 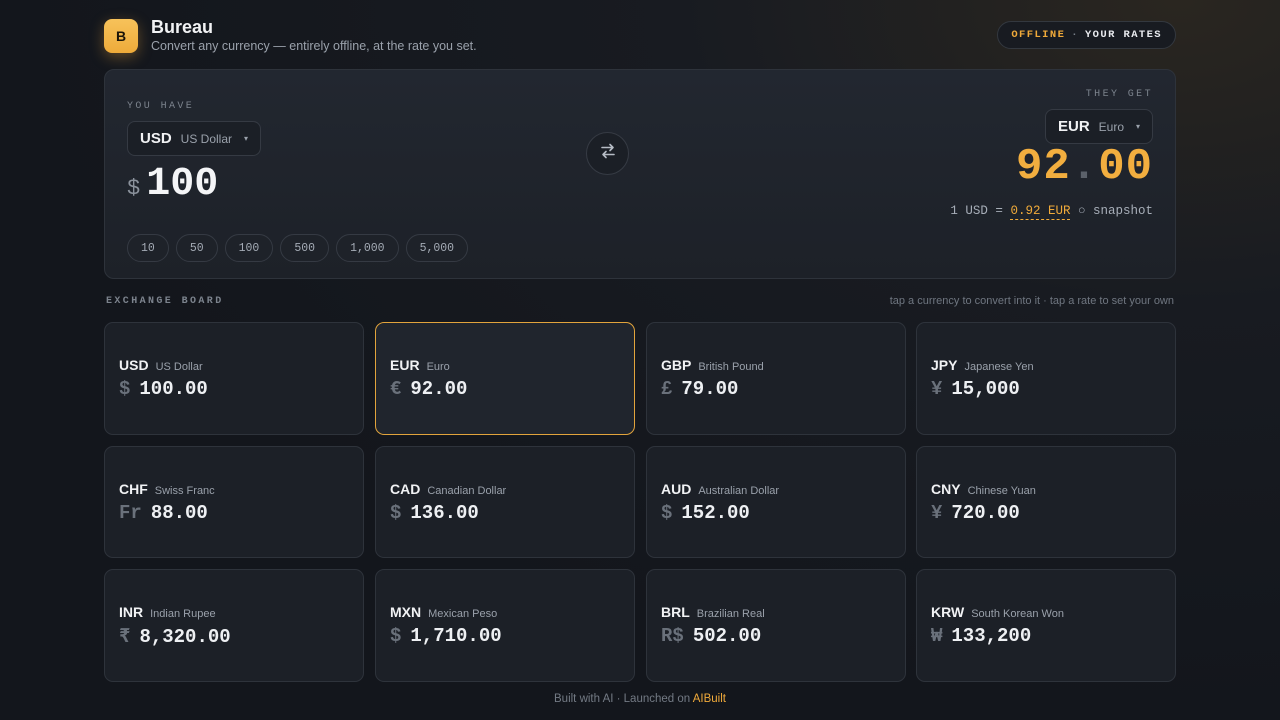 I want to click on amount-display: $ 100, so click(x=172, y=184).